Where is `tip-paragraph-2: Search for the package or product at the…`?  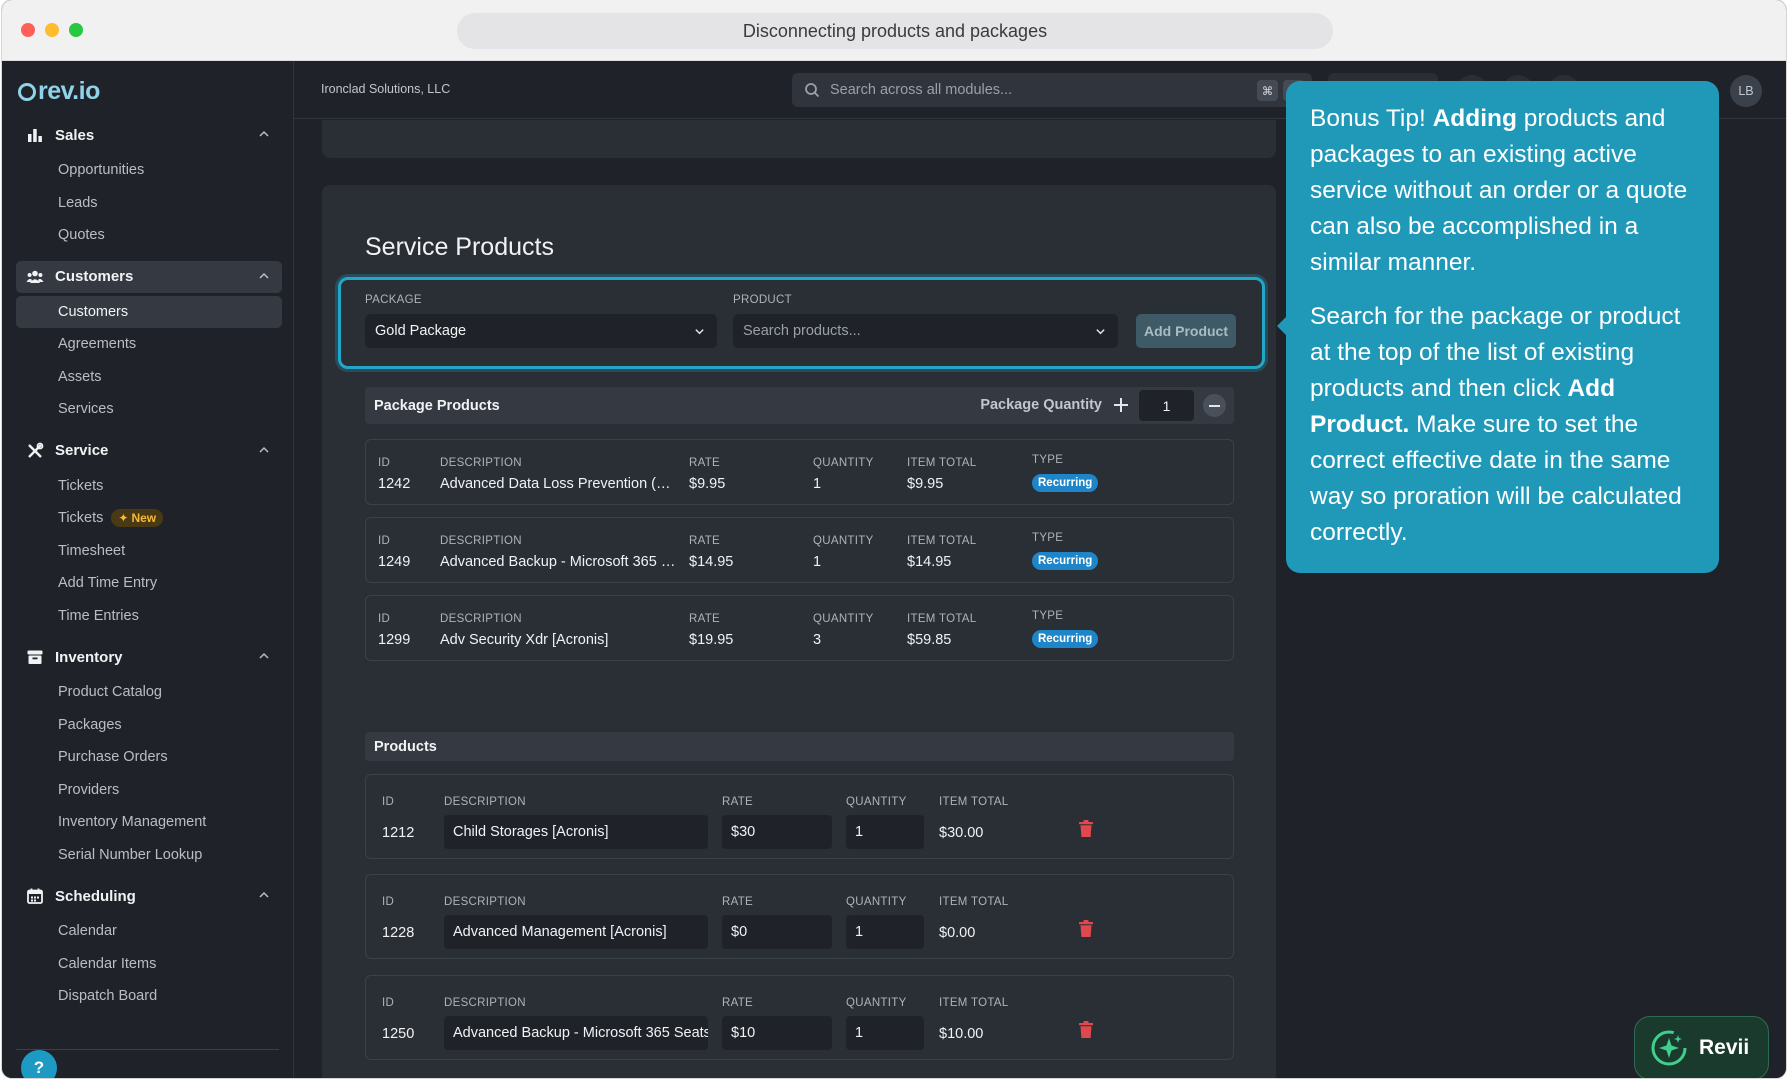
tip-paragraph-2: Search for the package or product at the… is located at coordinates (1503, 425).